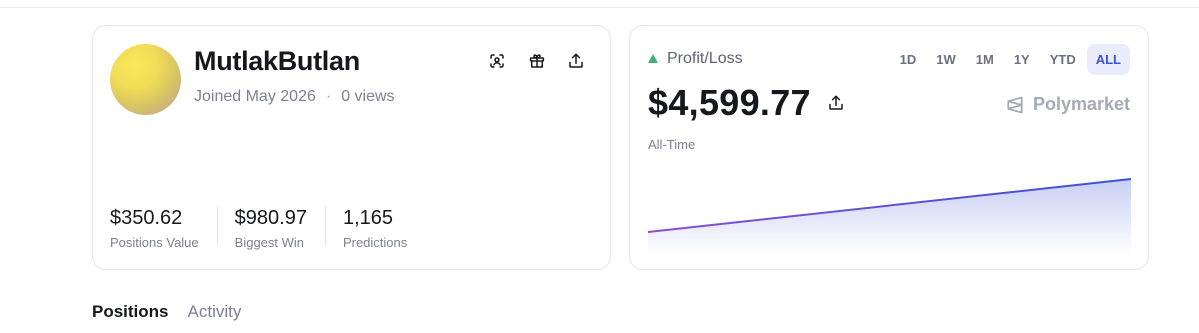 This screenshot has height=333, width=1199. I want to click on range-selector: 1D 1W 1M 1Y YTD ALL, so click(1009, 59).